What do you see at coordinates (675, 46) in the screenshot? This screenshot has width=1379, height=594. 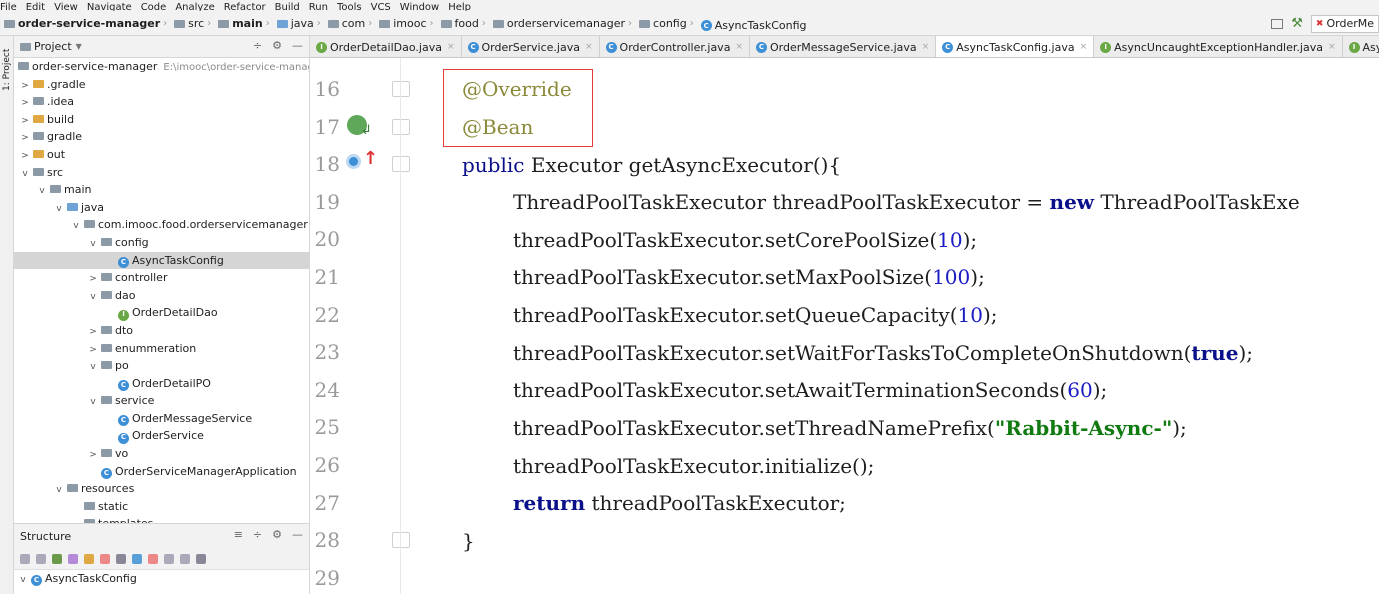 I see `editor-tab: C OrderController.java ×` at bounding box center [675, 46].